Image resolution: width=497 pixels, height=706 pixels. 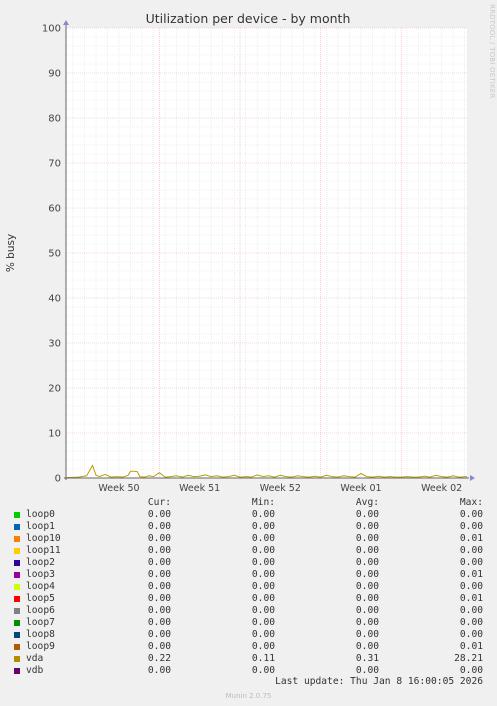 I want to click on legend-row-vda: vda 0.22 0.11 0.31 28.21, so click(x=248, y=659).